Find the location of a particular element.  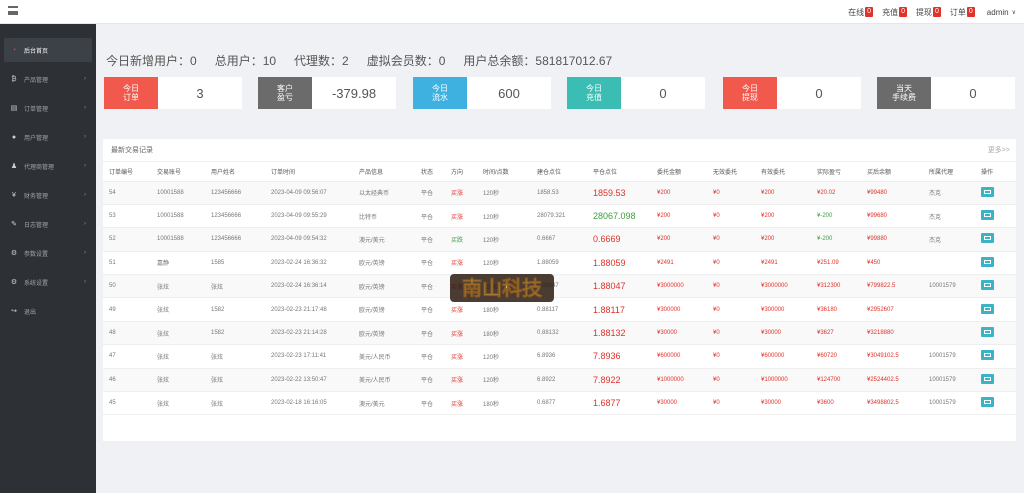

sidebar-item-system: ⚙ 系统设置 › is located at coordinates (48, 282).